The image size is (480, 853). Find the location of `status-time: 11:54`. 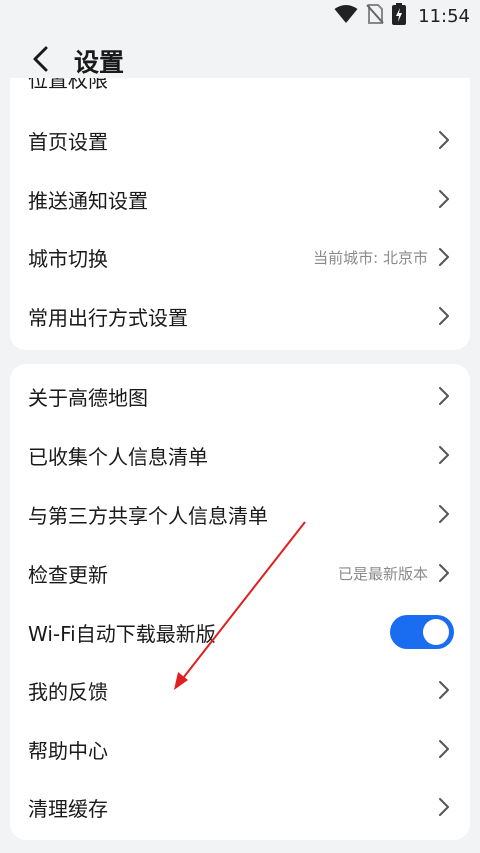

status-time: 11:54 is located at coordinates (444, 16).